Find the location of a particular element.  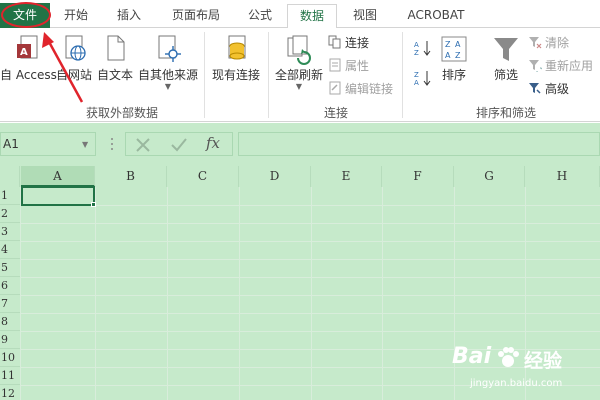

column-header-a: A is located at coordinates (58, 176).